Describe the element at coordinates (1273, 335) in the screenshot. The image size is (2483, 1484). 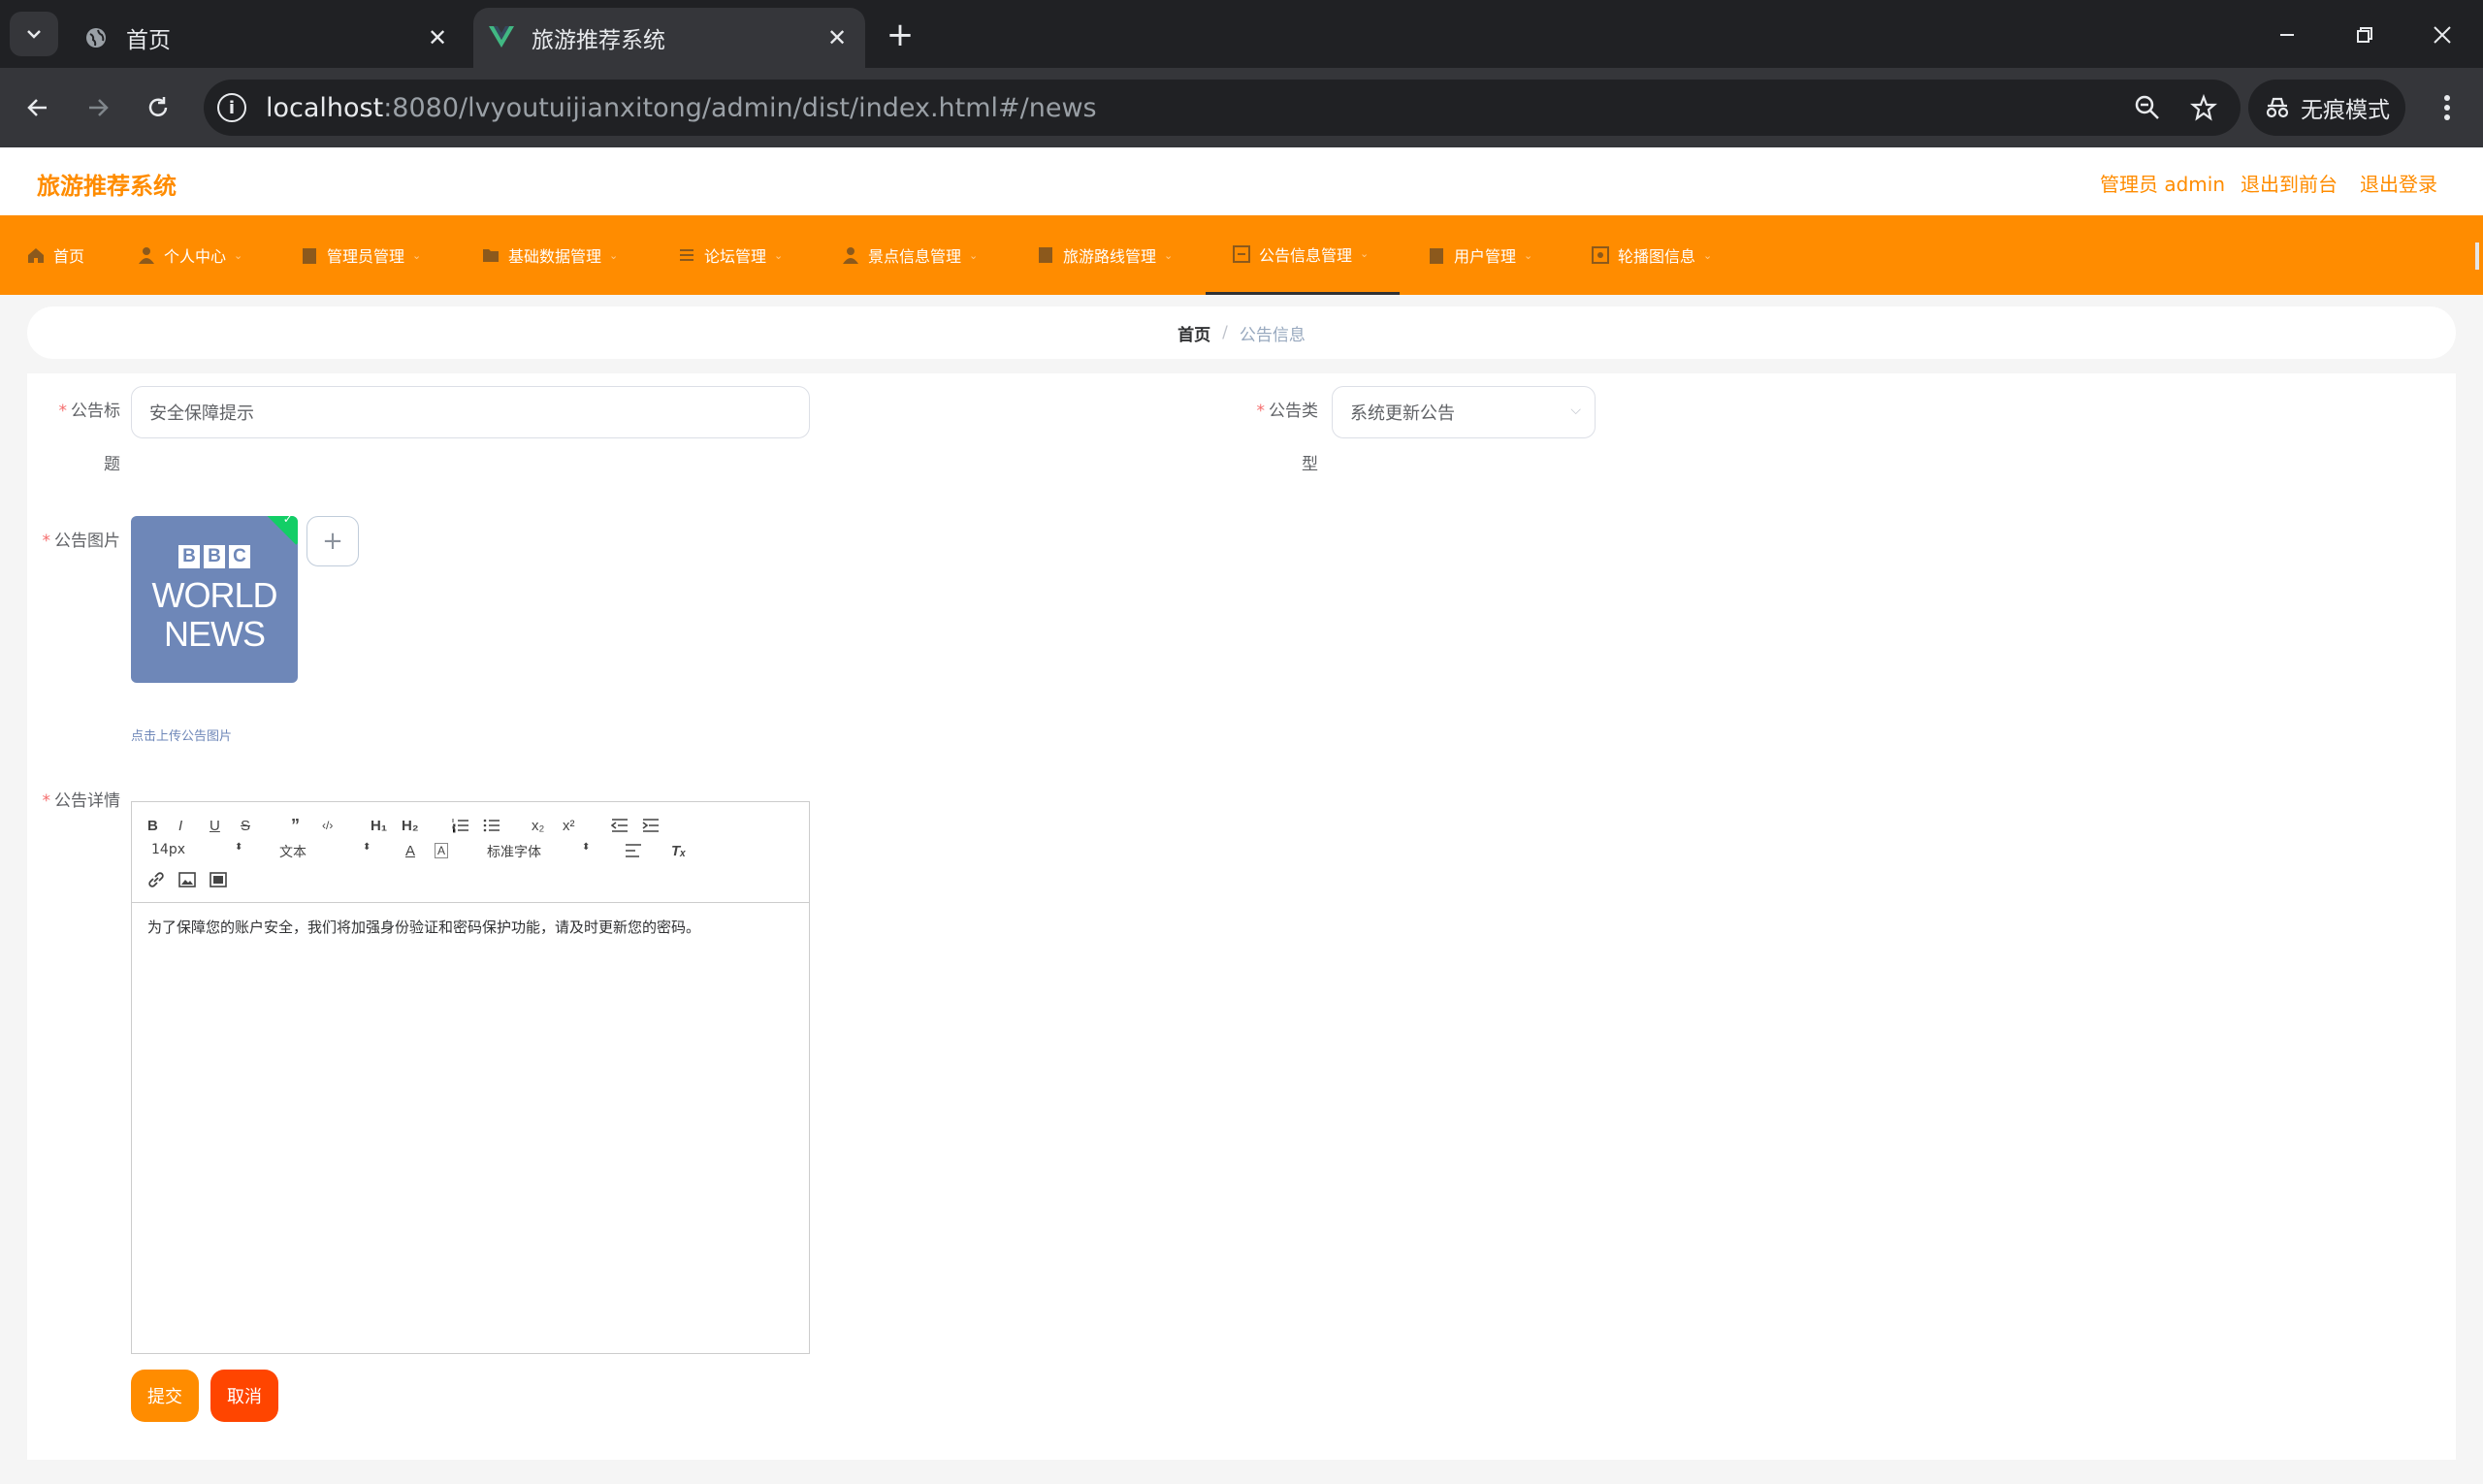
I see `breadcrumb-current: 公告信息` at that location.